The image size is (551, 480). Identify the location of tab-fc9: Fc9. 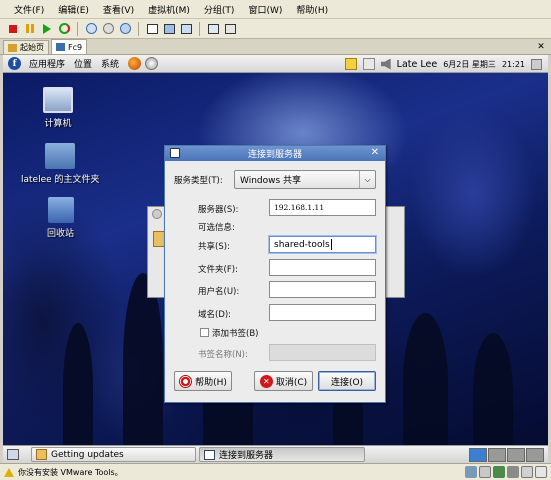
(69, 46).